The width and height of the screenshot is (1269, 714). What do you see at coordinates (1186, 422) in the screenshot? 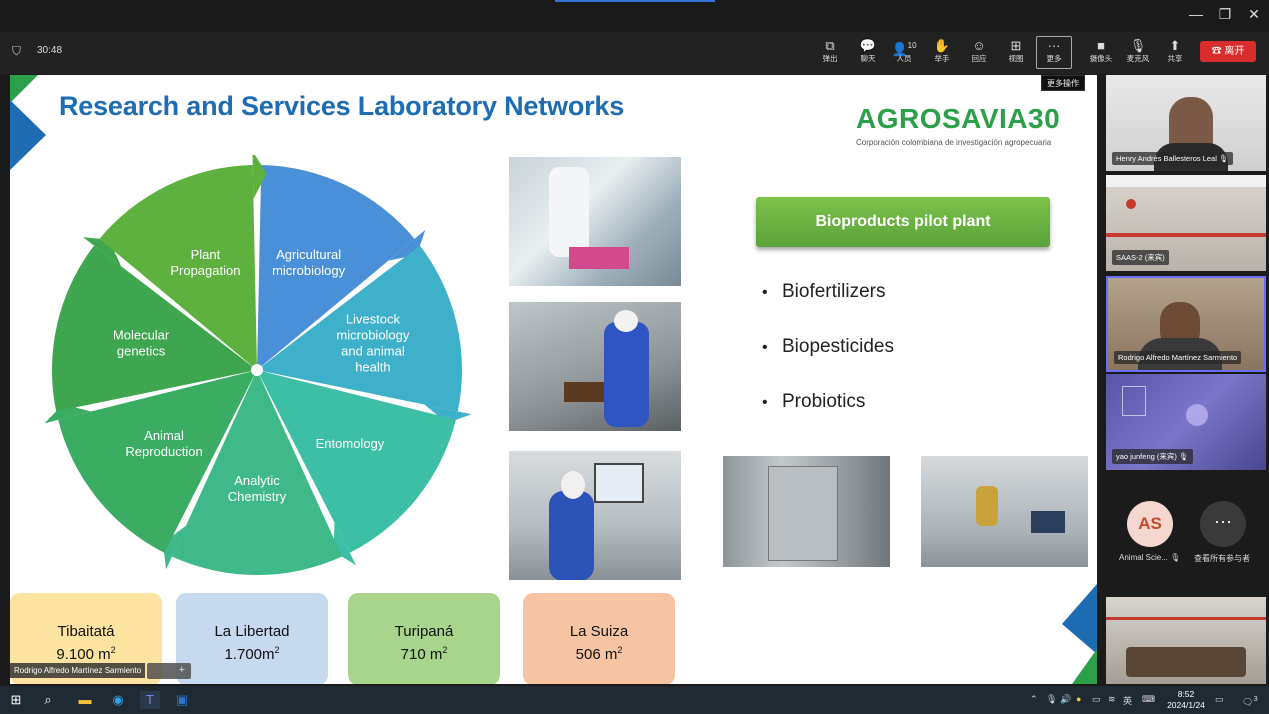
I see `participant-tile: yao junfeng (来宾) 🎙` at bounding box center [1186, 422].